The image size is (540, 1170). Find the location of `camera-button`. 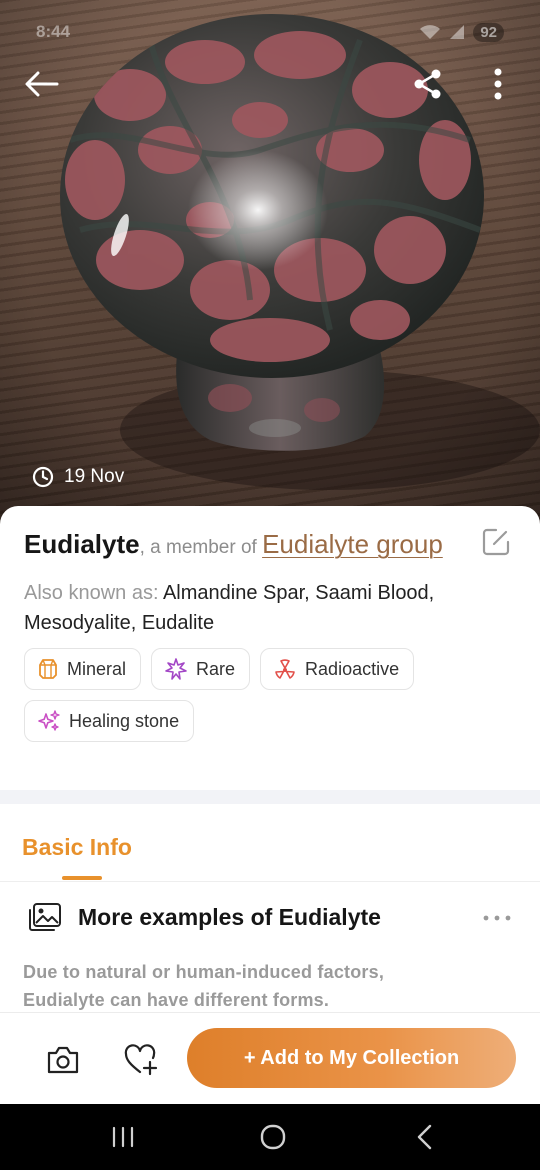

camera-button is located at coordinates (63, 1060).